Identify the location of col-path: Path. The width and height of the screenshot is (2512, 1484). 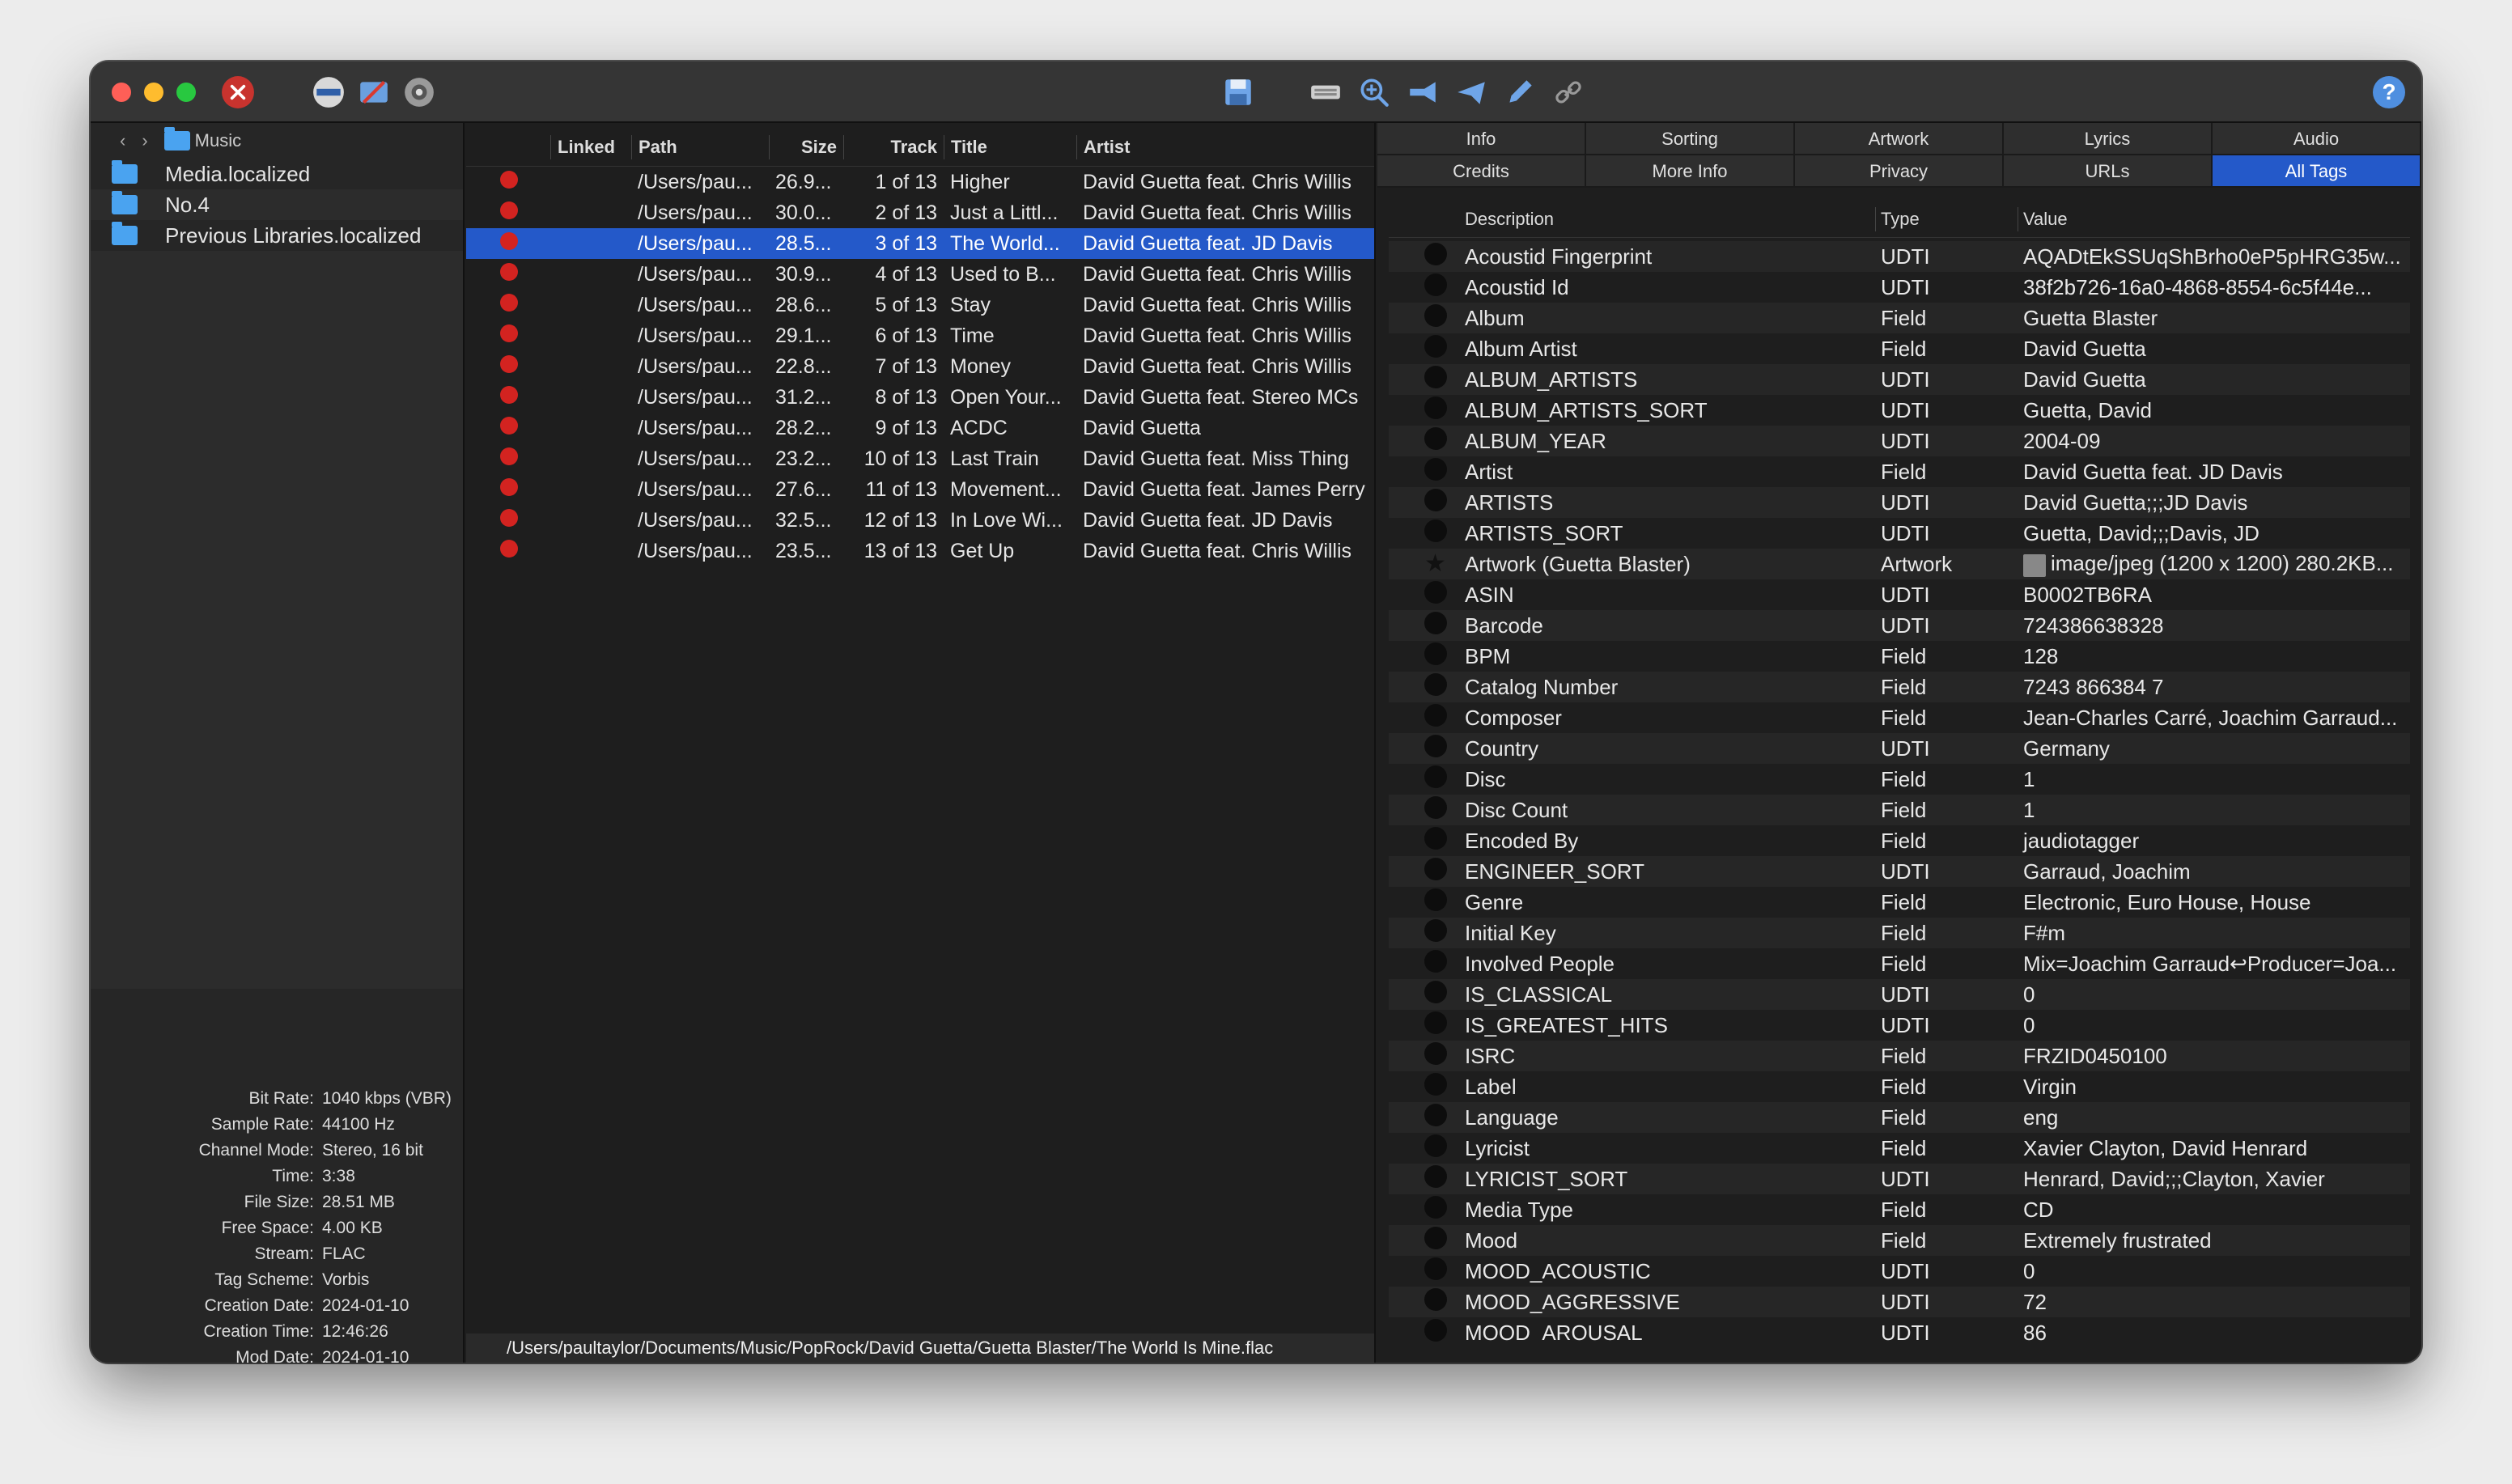
(700, 147).